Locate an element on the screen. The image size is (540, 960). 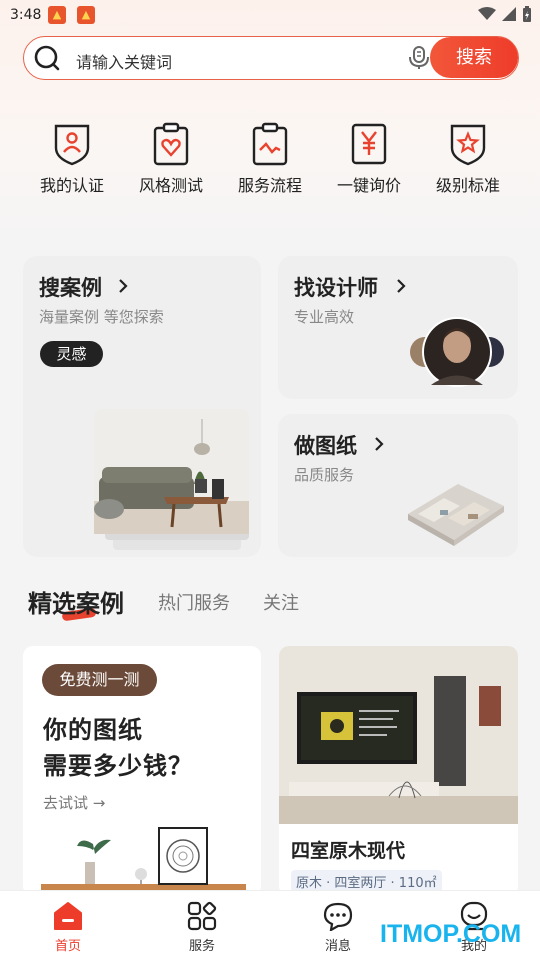
case-title: 四室原木现代 is located at coordinates (348, 851).